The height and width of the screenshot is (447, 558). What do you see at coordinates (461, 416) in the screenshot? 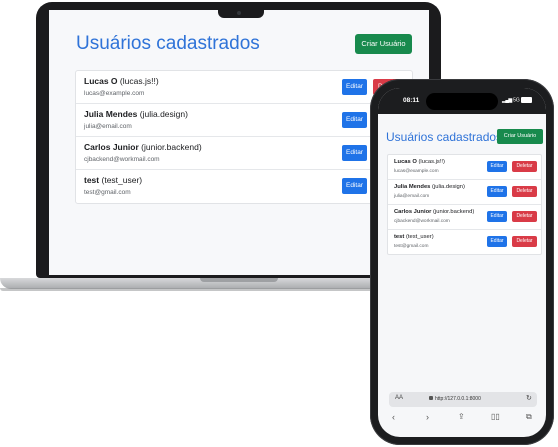
I see `share-icon: ⇪` at bounding box center [461, 416].